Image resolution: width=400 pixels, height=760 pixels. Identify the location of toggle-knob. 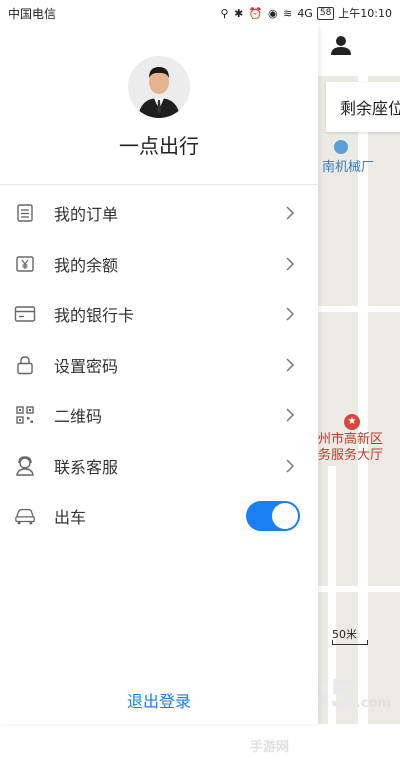
(285, 516).